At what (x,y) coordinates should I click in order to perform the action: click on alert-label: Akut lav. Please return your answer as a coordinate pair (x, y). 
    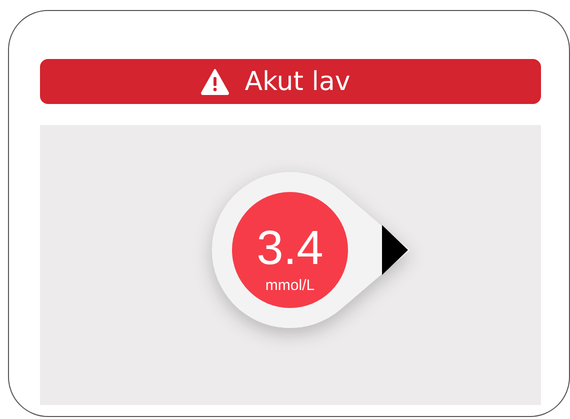
    Looking at the image, I should click on (297, 81).